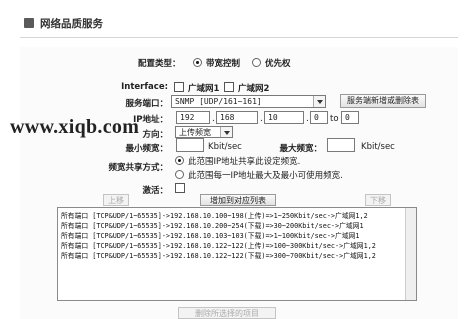 The height and width of the screenshot is (319, 476). I want to click on sharing-mode-label: 频宽共享方式：, so click(138, 168).